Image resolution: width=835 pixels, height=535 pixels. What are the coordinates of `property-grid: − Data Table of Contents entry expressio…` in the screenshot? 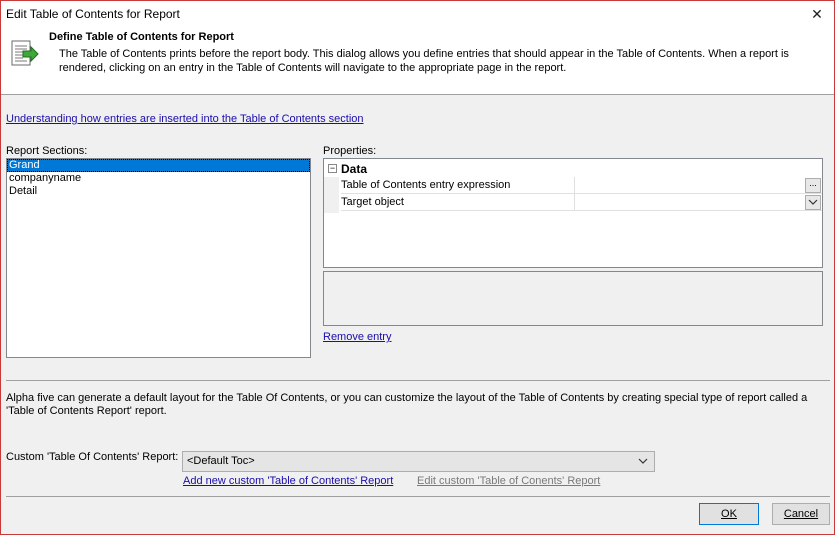 It's located at (573, 213).